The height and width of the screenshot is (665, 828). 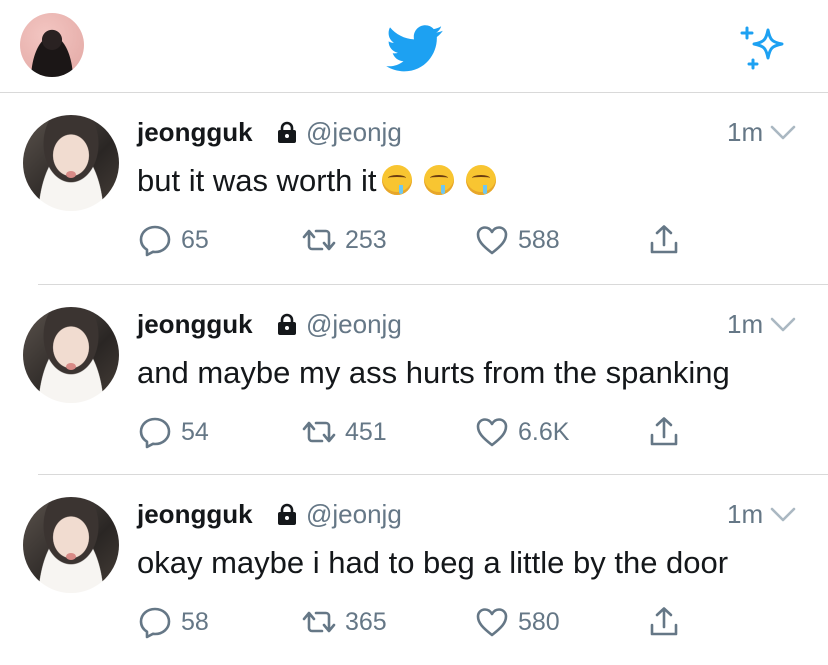 I want to click on like-count: 580, so click(x=539, y=621).